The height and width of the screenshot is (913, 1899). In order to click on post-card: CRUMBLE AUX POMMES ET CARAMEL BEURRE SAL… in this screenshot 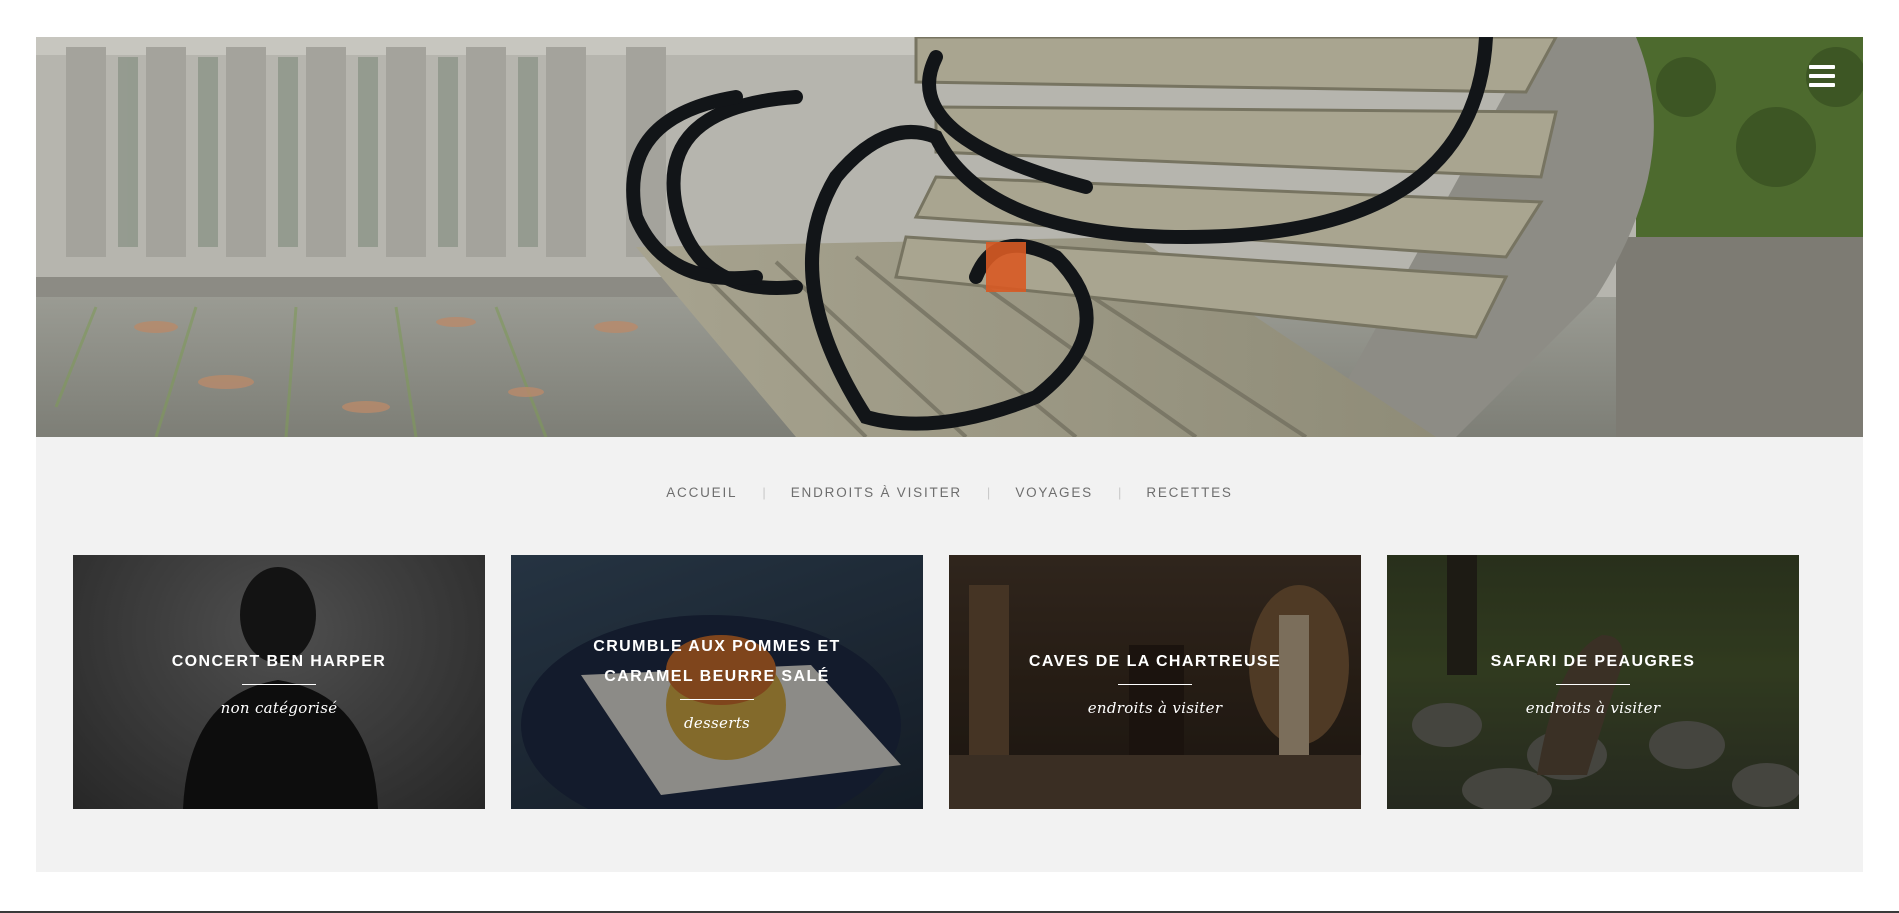, I will do `click(717, 682)`.